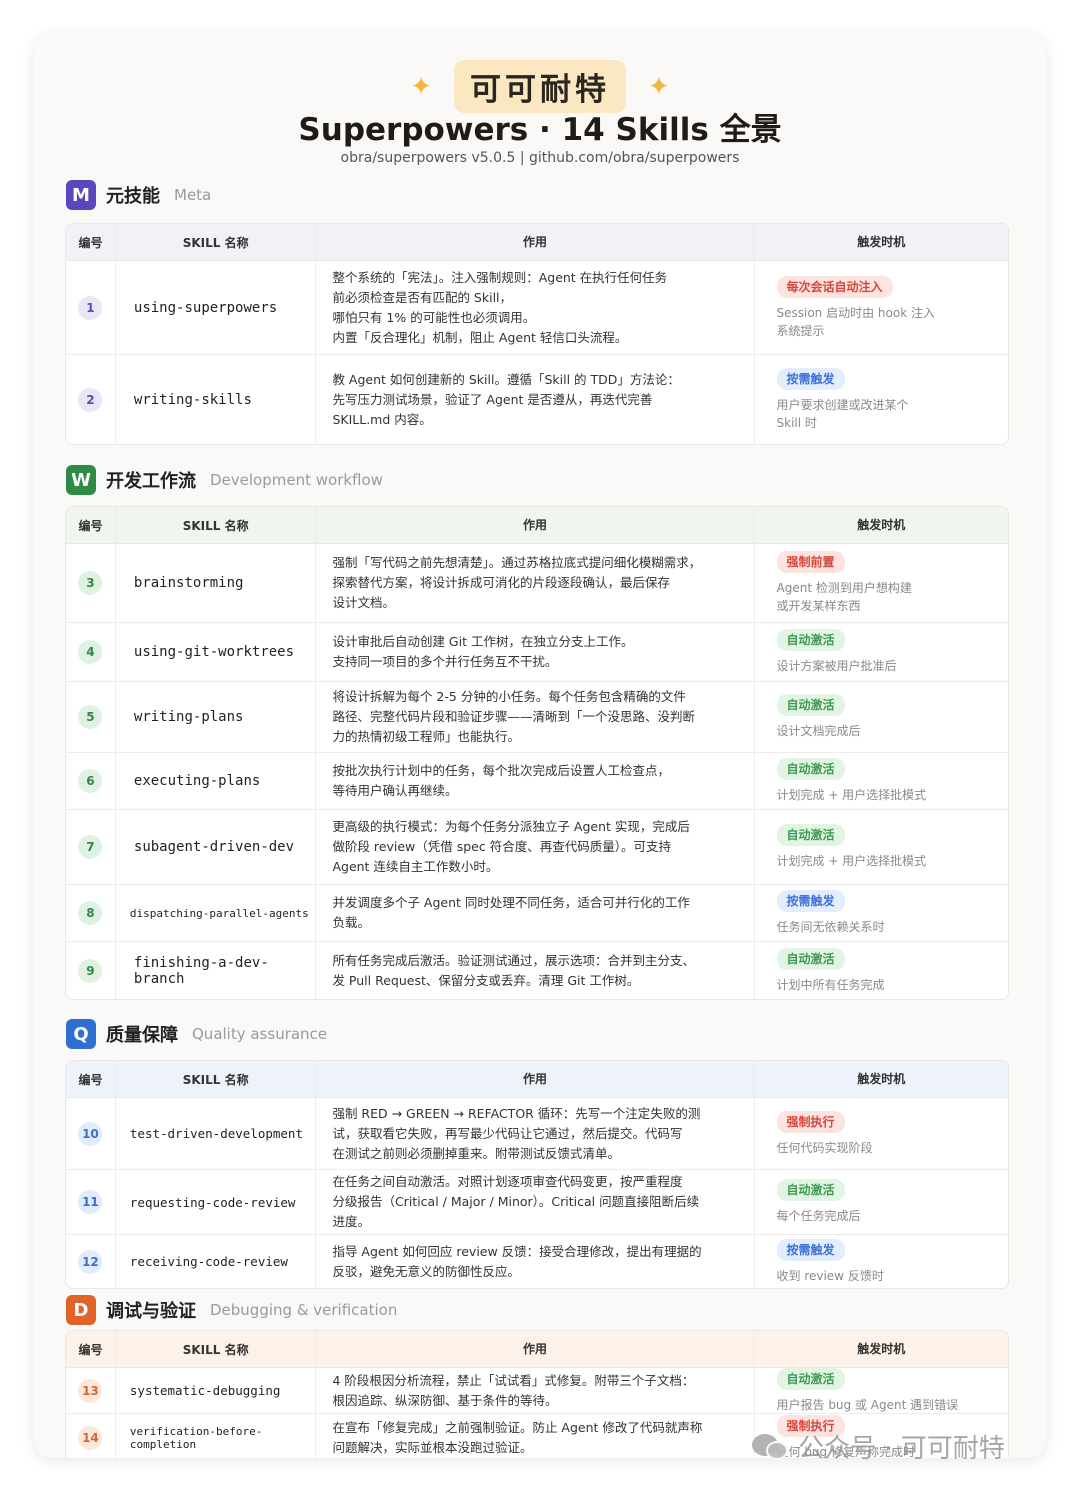 Image resolution: width=1080 pixels, height=1490 pixels. What do you see at coordinates (882, 1133) in the screenshot?
I see `trigger-cell: 强制执行 任何代码实现阶段` at bounding box center [882, 1133].